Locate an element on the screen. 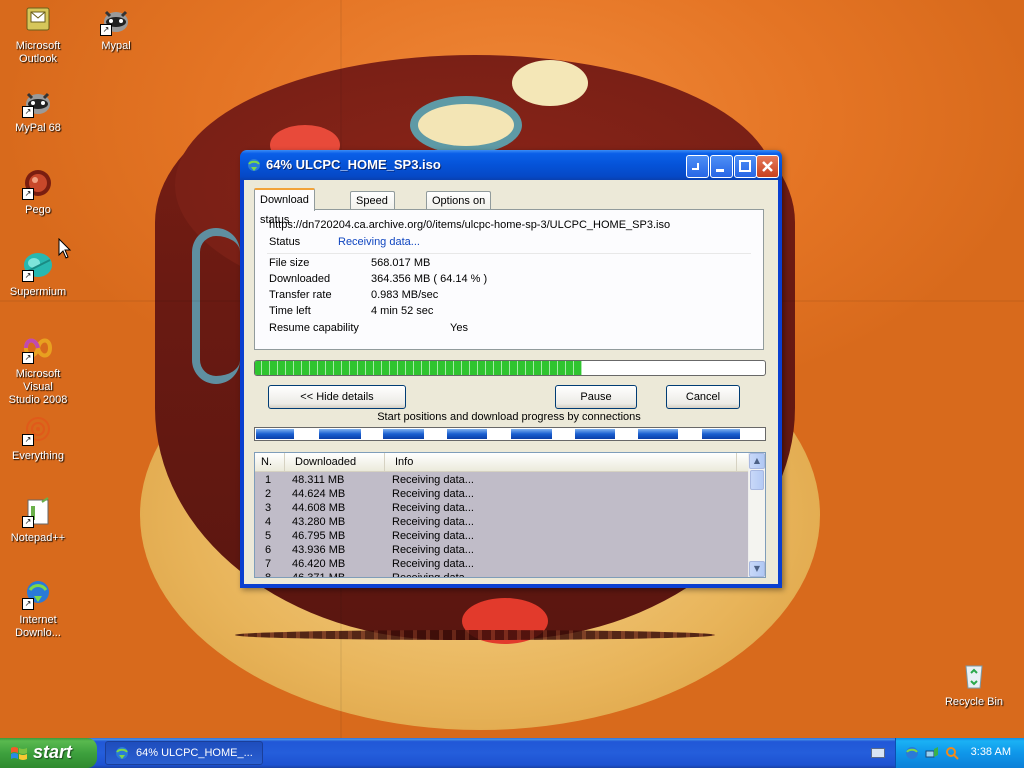 The width and height of the screenshot is (1024, 768). minimize-to-tray-icon is located at coordinates (695, 166).